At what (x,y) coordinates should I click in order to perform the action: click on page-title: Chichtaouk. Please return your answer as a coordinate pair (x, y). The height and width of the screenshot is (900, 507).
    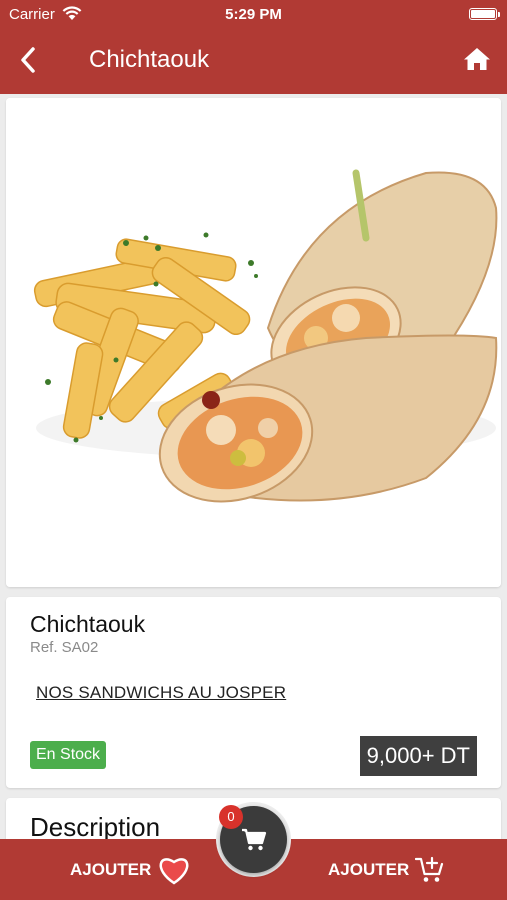
    Looking at the image, I should click on (149, 59).